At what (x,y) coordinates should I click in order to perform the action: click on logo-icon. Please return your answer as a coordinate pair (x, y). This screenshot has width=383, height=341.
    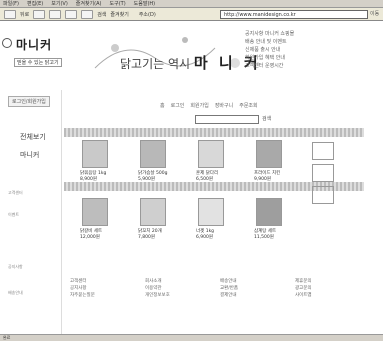
    Looking at the image, I should click on (7, 43).